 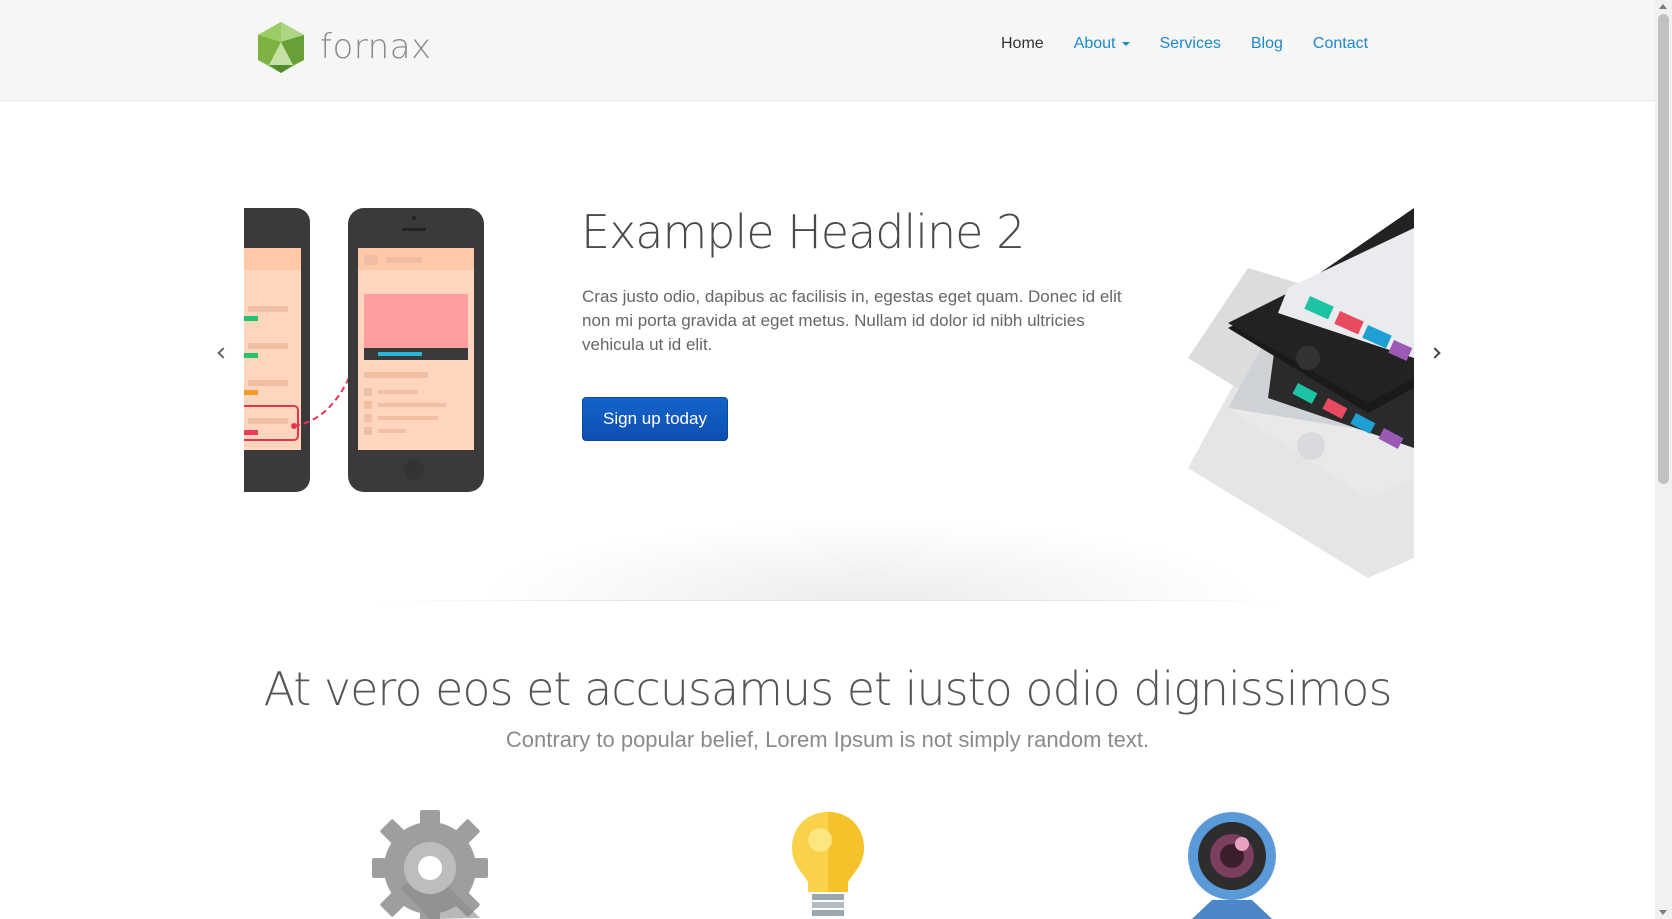 I want to click on nav-contact: Contact, so click(x=1340, y=44).